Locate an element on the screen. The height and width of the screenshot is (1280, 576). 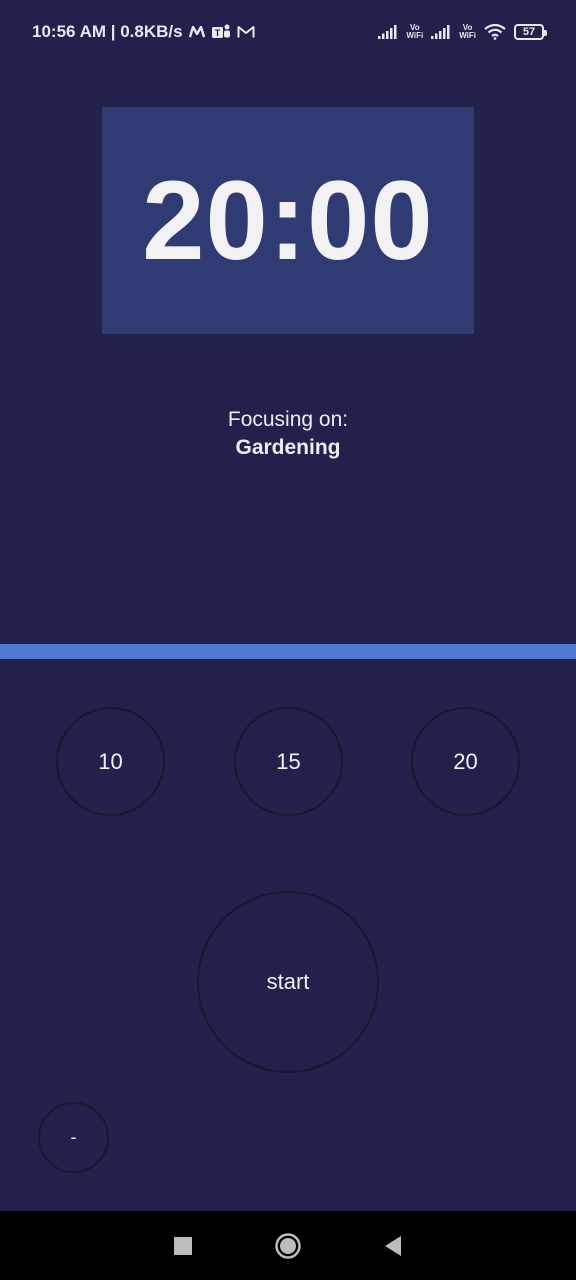
timer-text: 20:00 is located at coordinates (288, 220).